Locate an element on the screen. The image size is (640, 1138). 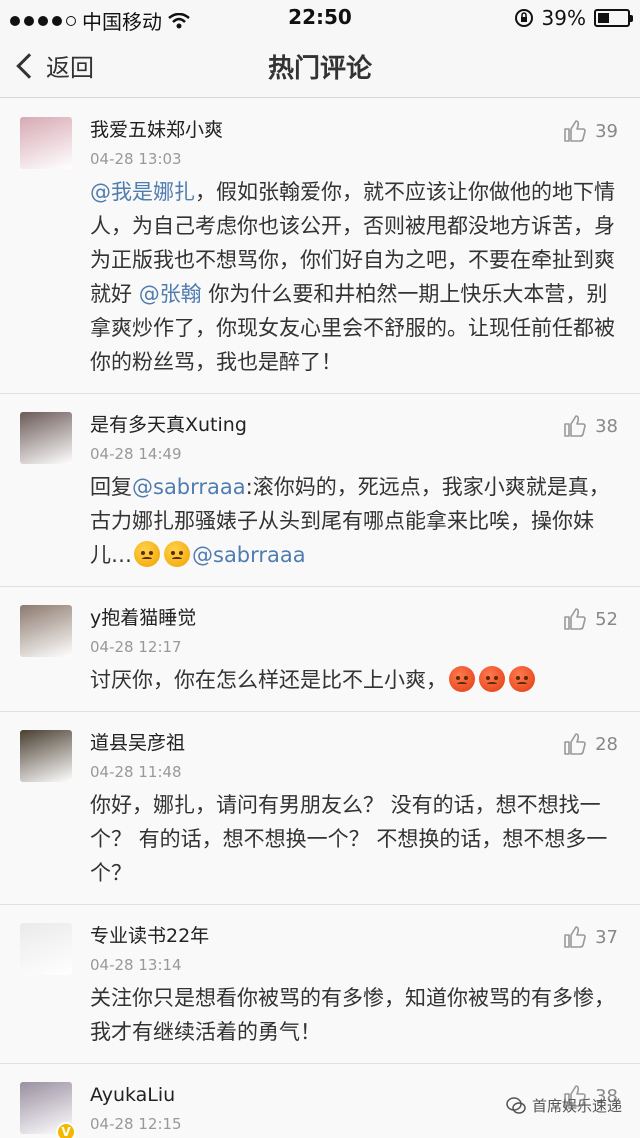
like-count: 39 is located at coordinates (606, 131).